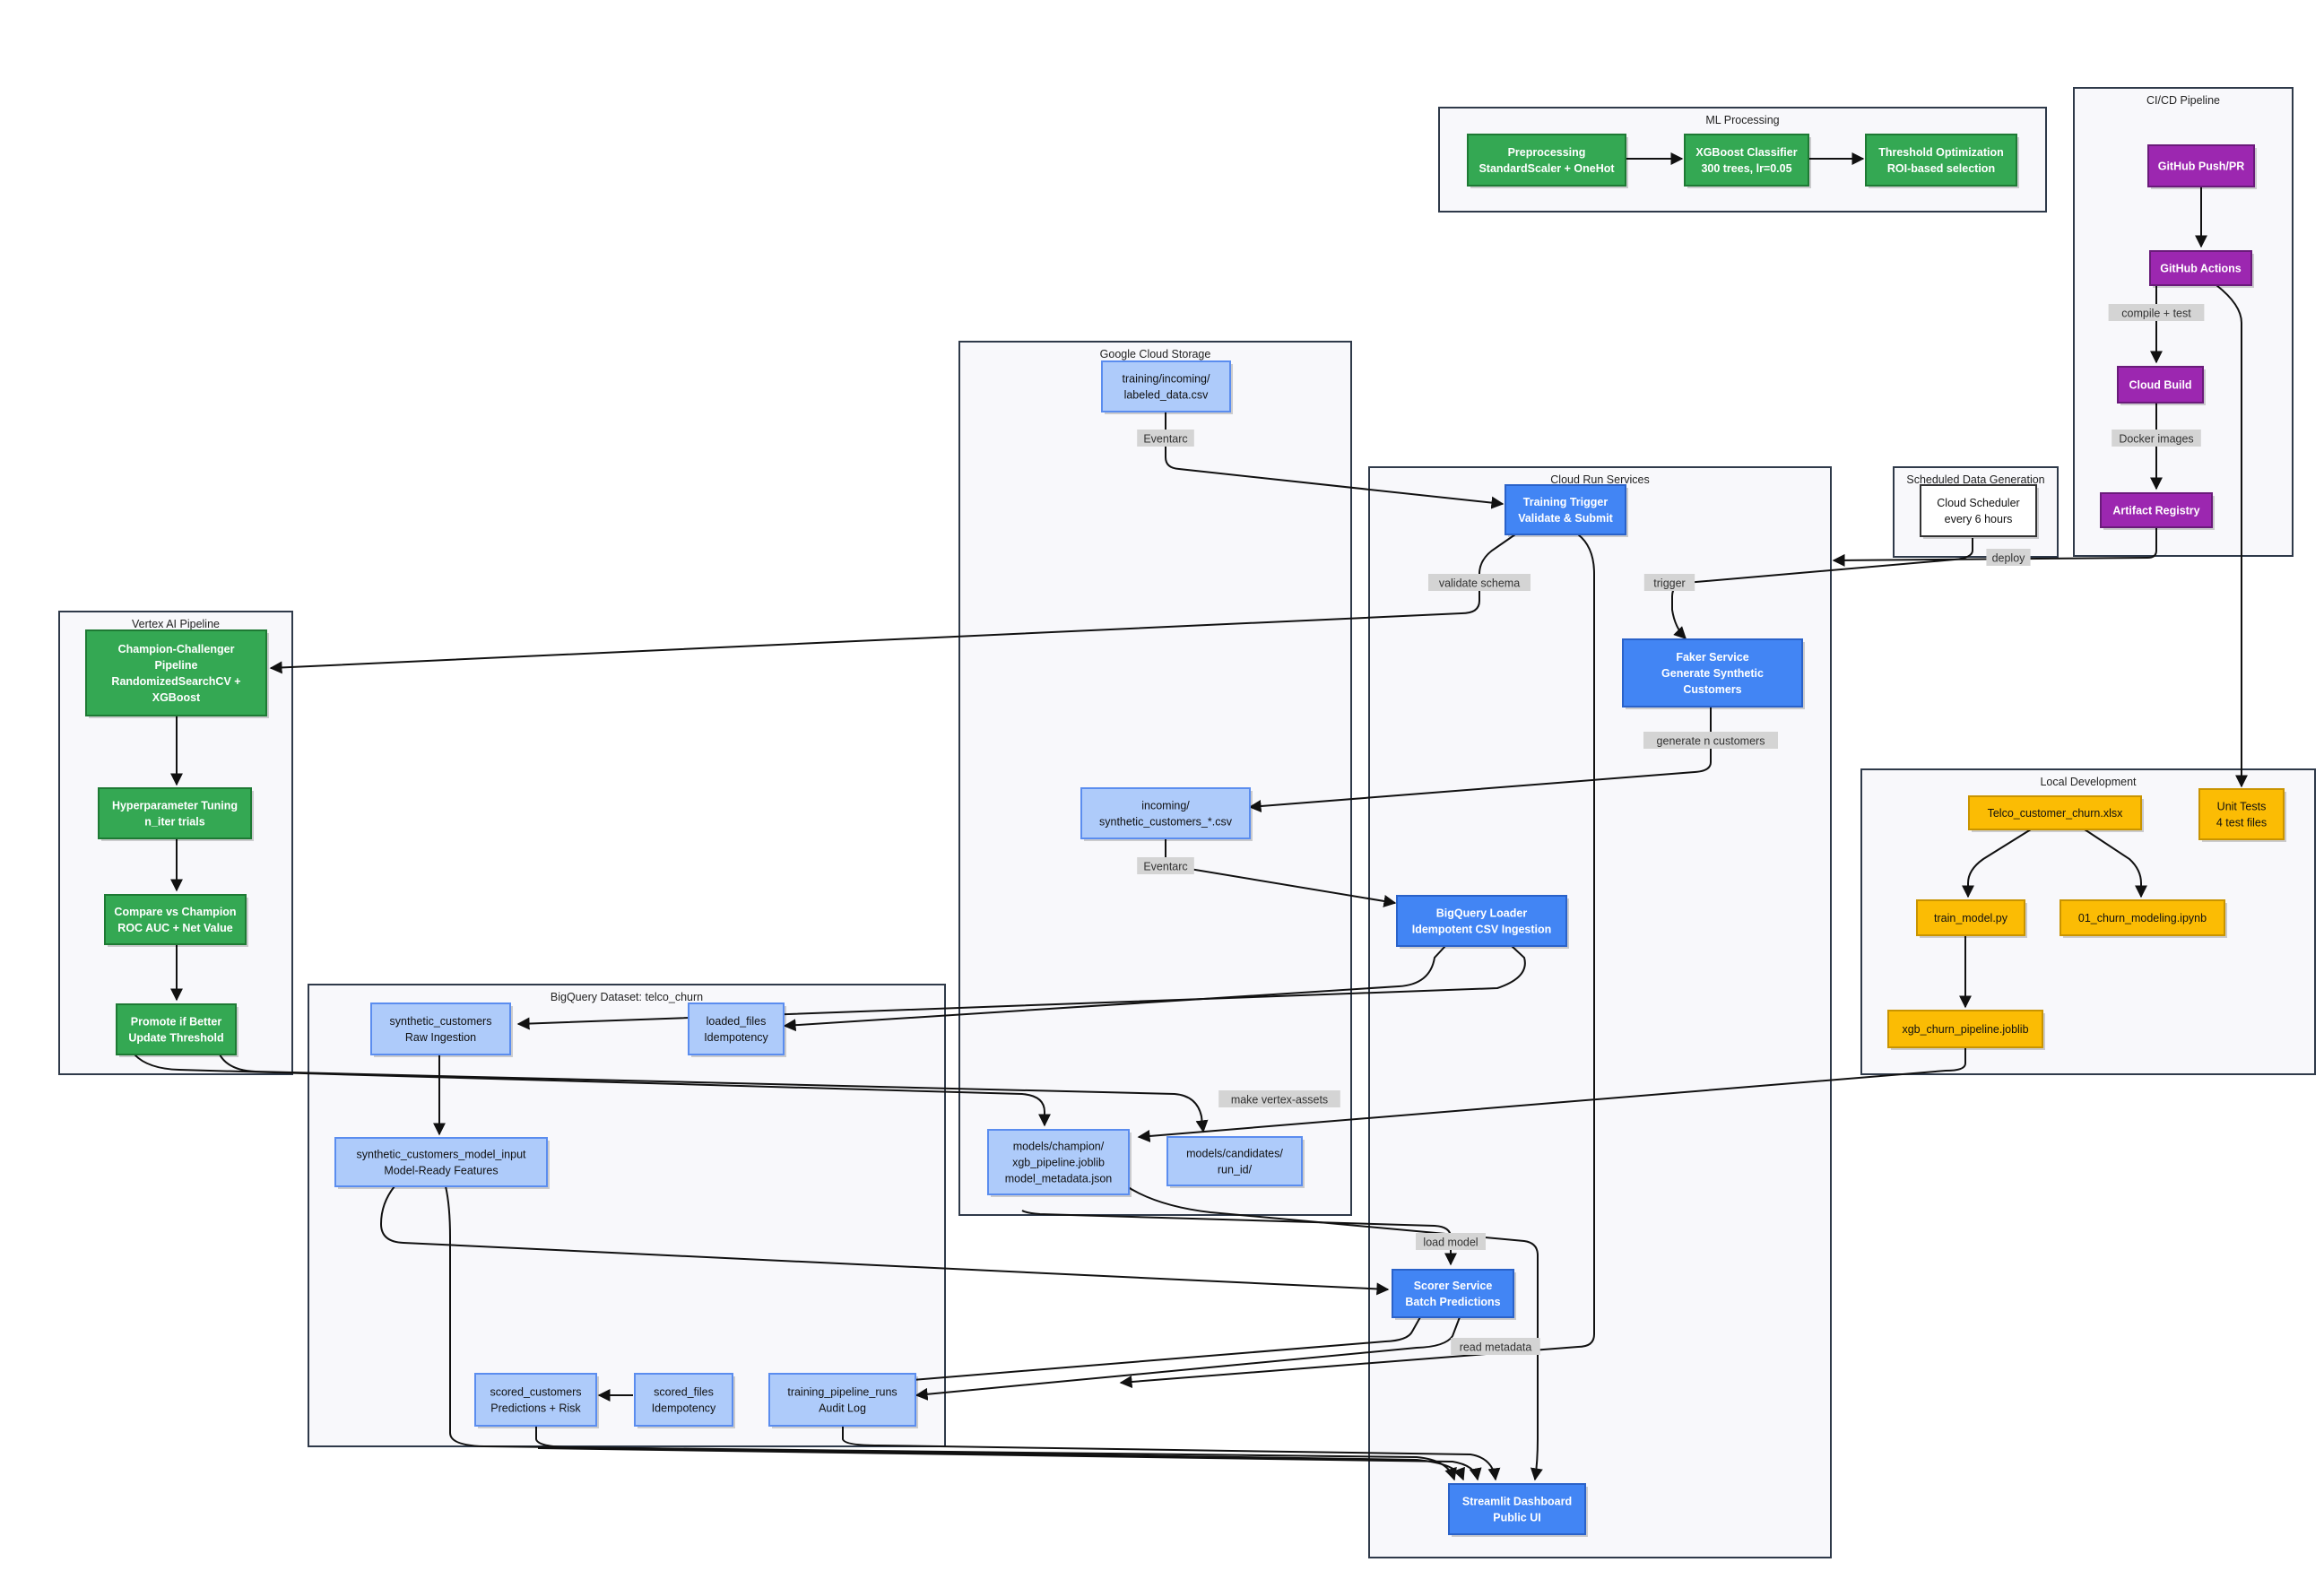 The image size is (2324, 1571). I want to click on node-label: models/candidates/, so click(1234, 1154).